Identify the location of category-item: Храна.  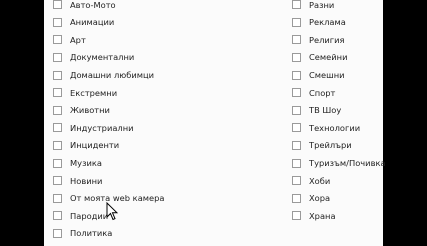
(314, 216).